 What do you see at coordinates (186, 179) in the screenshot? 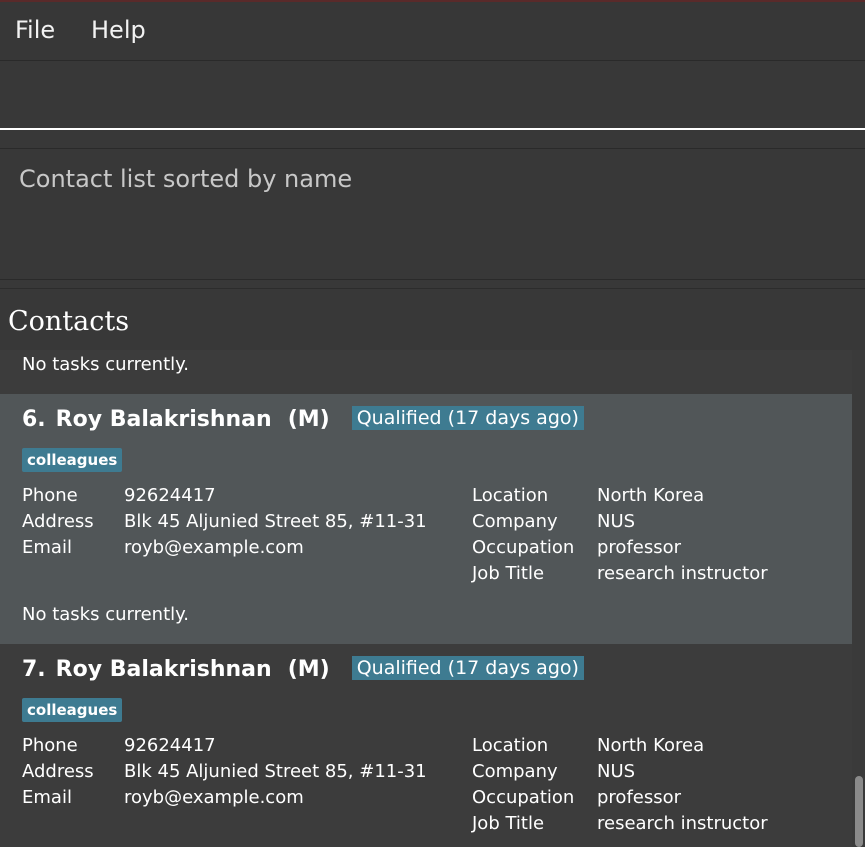
I see `result-message: Contact list sorted by name` at bounding box center [186, 179].